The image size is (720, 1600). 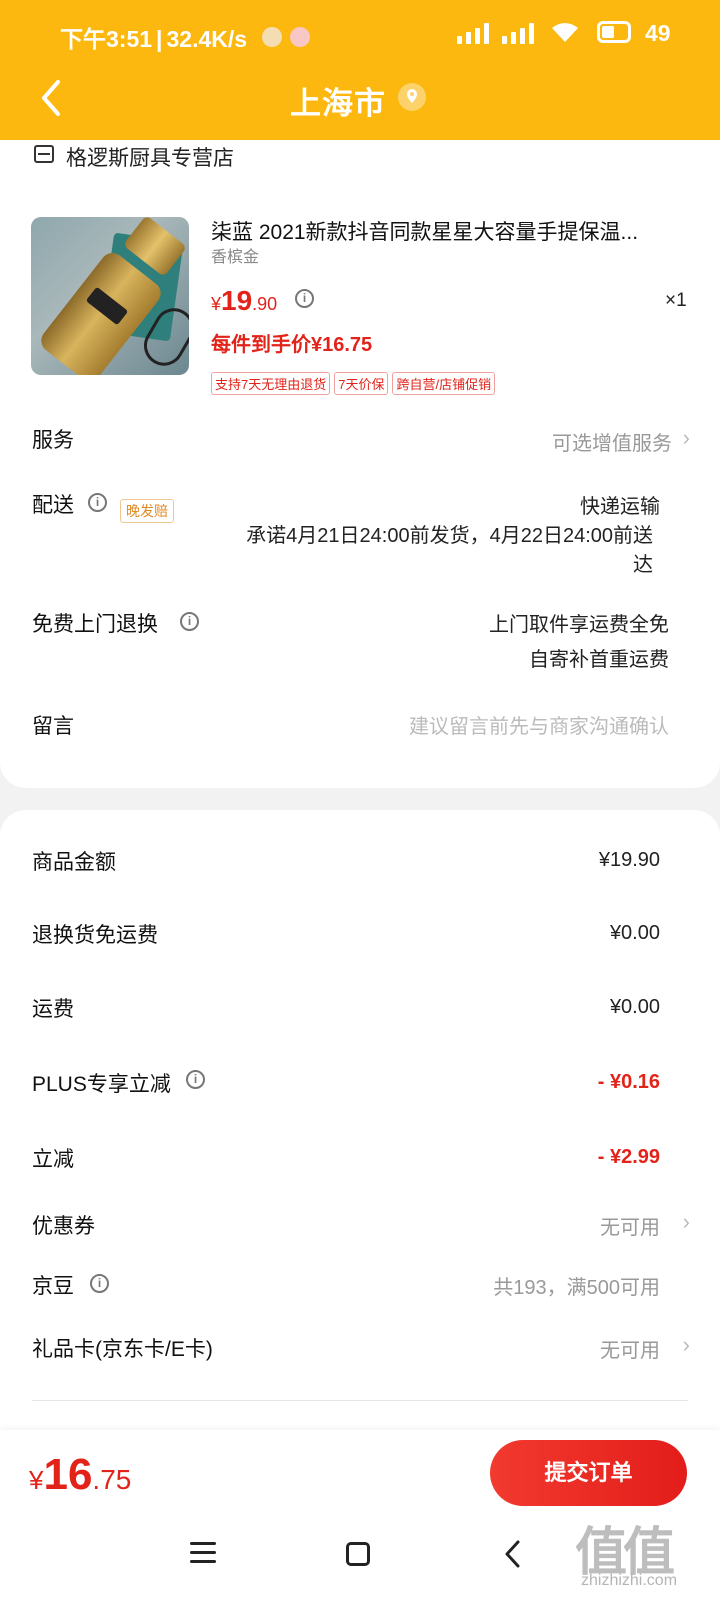 What do you see at coordinates (634, 1007) in the screenshot?
I see `shipping-amount: ¥0.00` at bounding box center [634, 1007].